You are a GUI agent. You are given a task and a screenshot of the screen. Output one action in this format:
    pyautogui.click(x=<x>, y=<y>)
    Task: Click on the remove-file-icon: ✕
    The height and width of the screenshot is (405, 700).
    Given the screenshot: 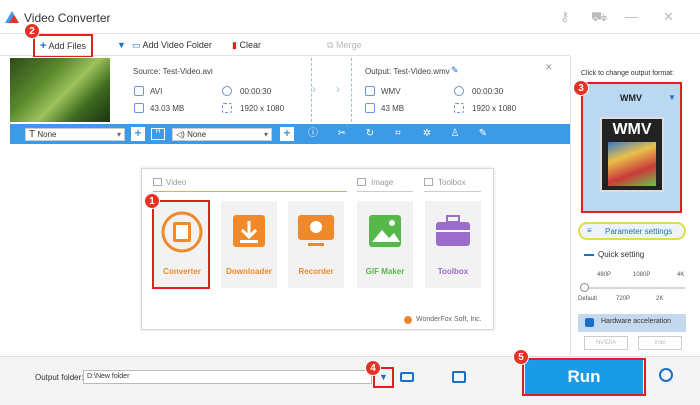 What is the action you would take?
    pyautogui.click(x=549, y=67)
    